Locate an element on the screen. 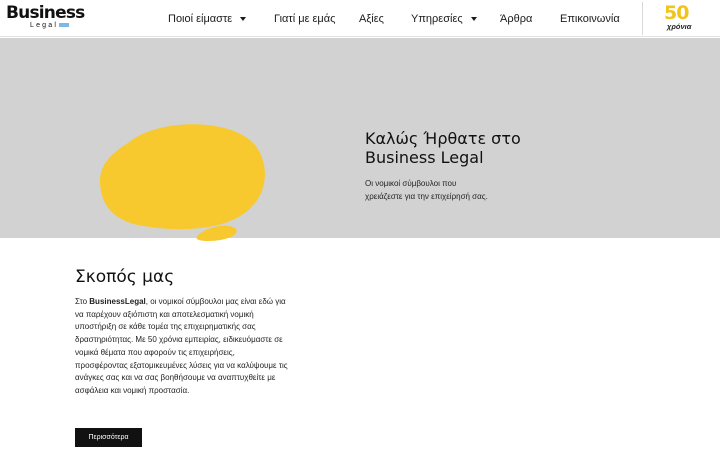  brand-logo: Business Legal is located at coordinates (45, 17).